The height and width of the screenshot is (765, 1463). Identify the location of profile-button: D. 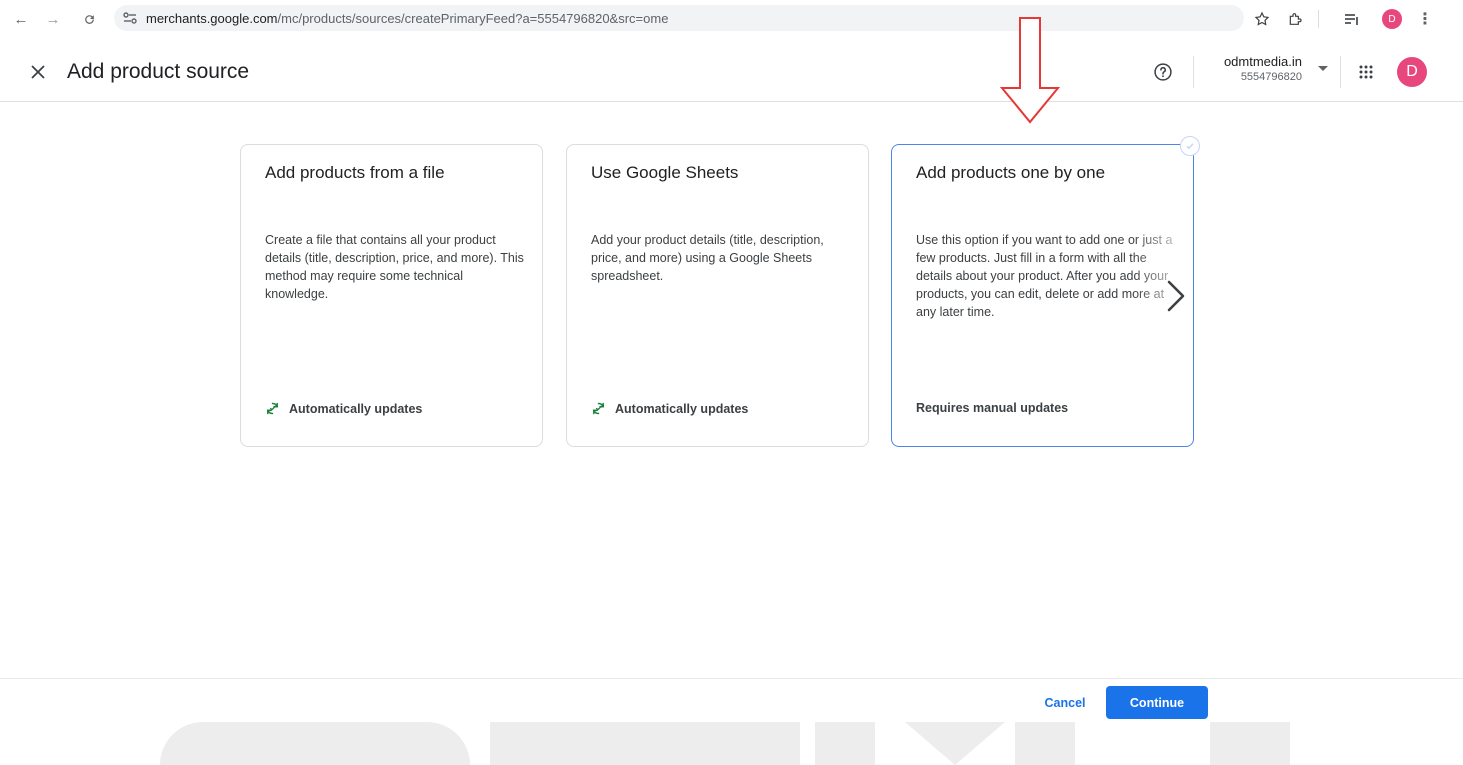
(1392, 19).